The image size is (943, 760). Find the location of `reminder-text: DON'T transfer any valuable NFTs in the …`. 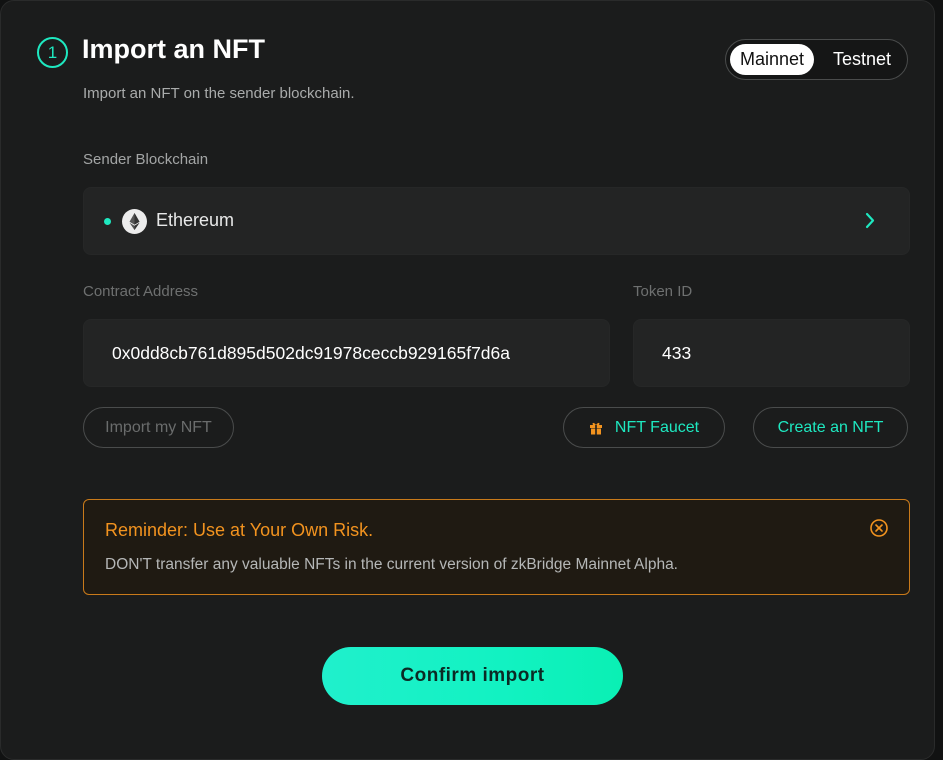

reminder-text: DON'T transfer any valuable NFTs in the … is located at coordinates (391, 564).